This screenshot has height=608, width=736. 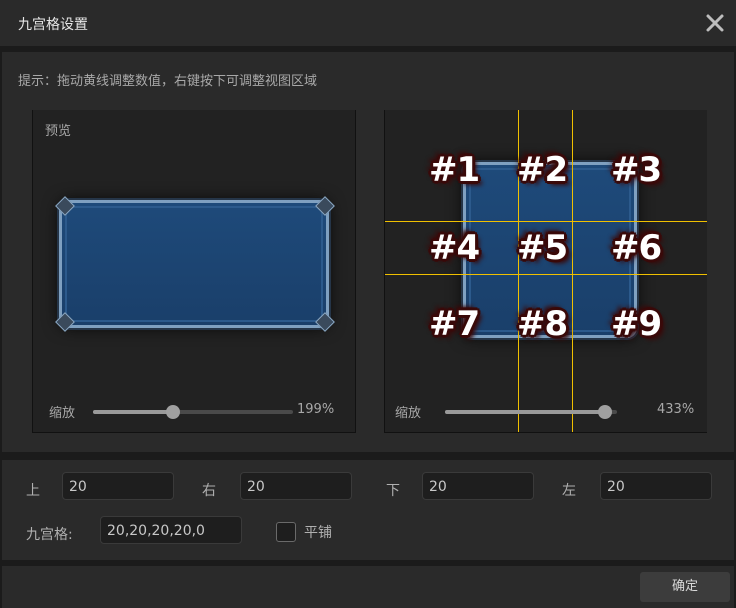 What do you see at coordinates (318, 533) in the screenshot?
I see `tile-label: 平铺` at bounding box center [318, 533].